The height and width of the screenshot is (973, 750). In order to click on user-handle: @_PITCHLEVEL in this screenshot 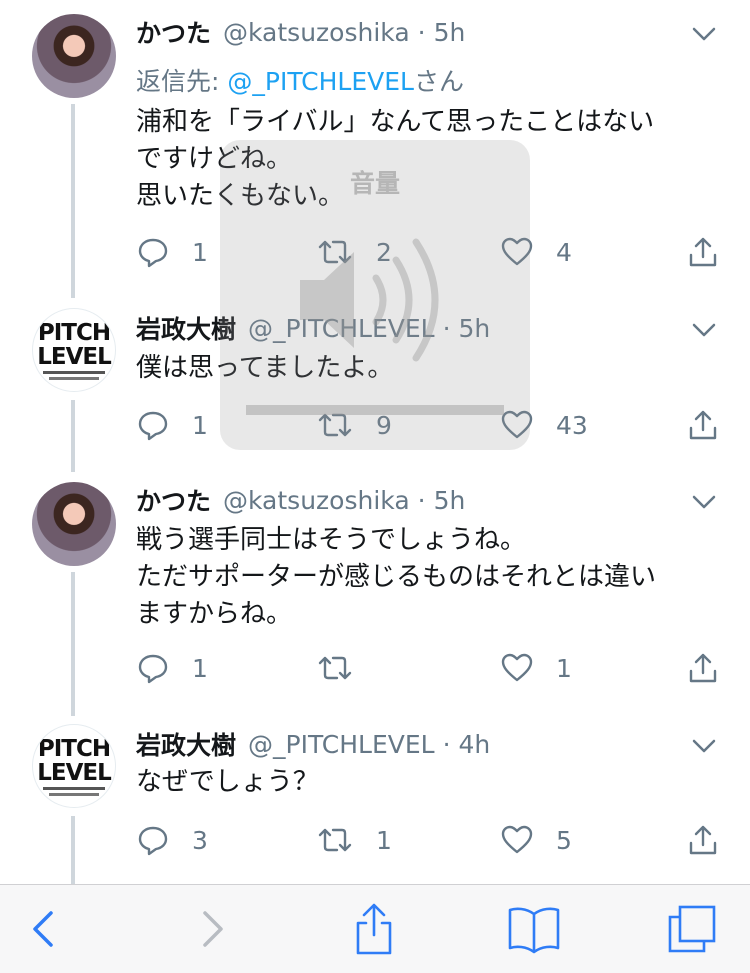, I will do `click(341, 744)`.